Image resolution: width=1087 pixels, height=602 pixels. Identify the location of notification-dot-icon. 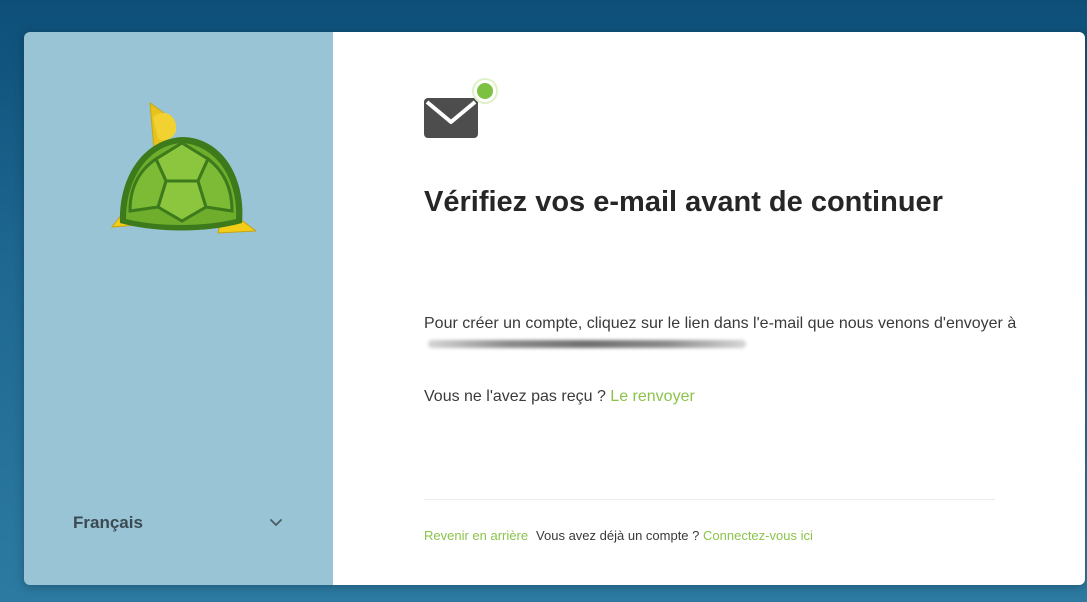
(485, 91).